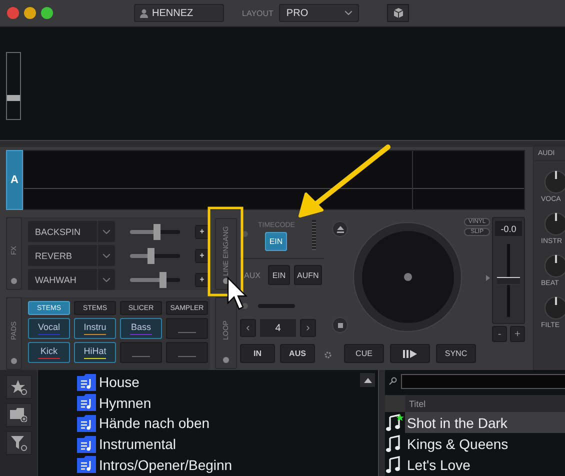 The image size is (565, 476). What do you see at coordinates (47, 13) in the screenshot?
I see `maximize-window-button` at bounding box center [47, 13].